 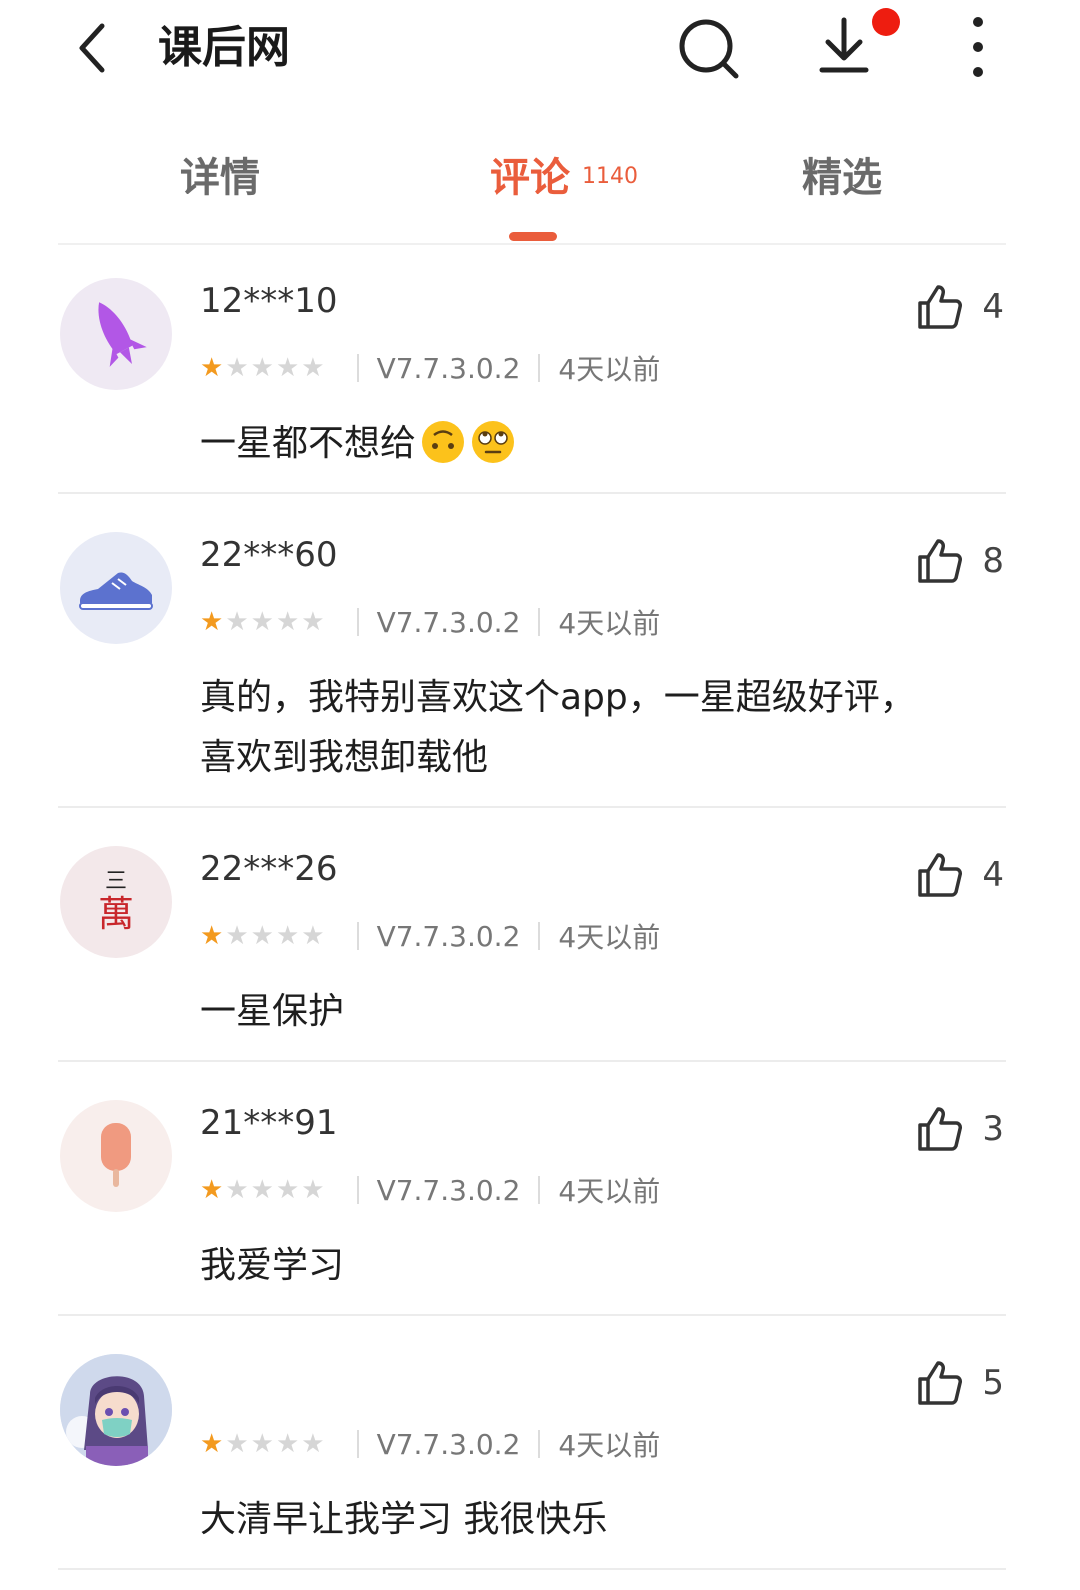 I want to click on rocket-icon, so click(x=122, y=334).